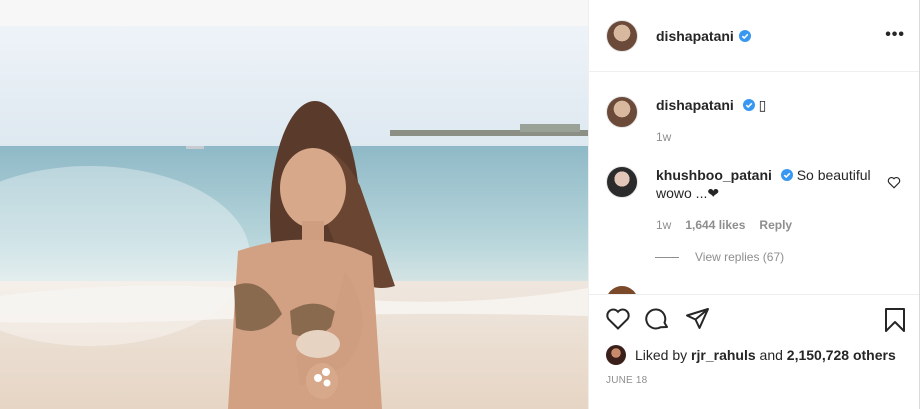 The width and height of the screenshot is (920, 409). Describe the element at coordinates (775, 225) in the screenshot. I see `reply-button: Reply` at that location.